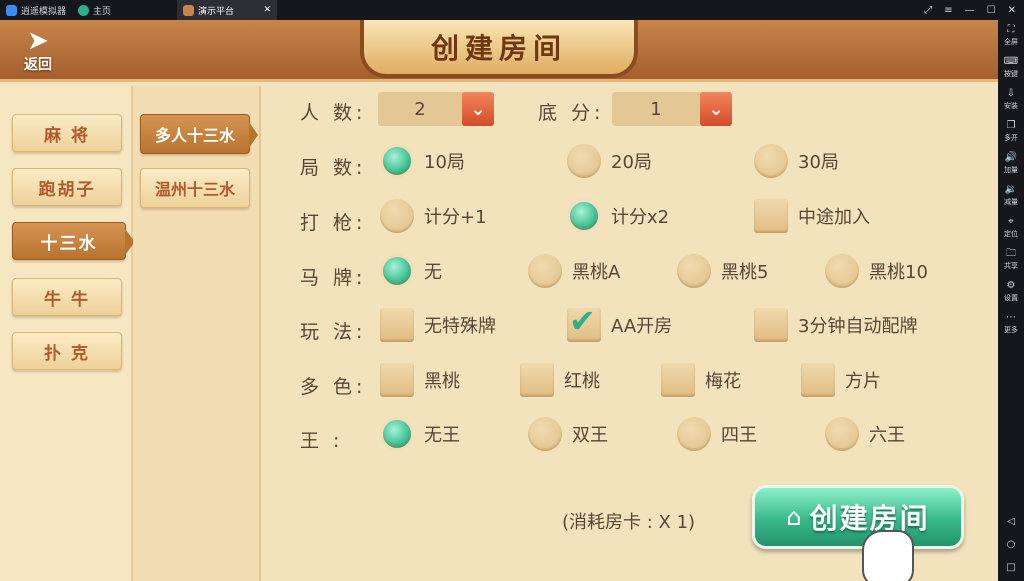  What do you see at coordinates (1011, 132) in the screenshot?
I see `sidebar-item-multi: ❐ 多开` at bounding box center [1011, 132].